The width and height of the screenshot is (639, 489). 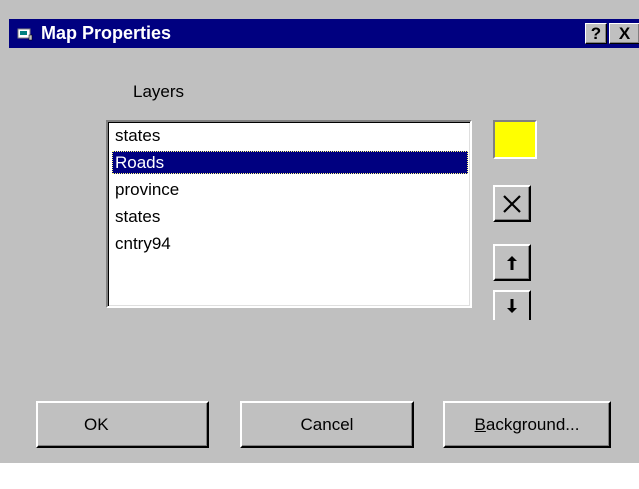 What do you see at coordinates (106, 33) in the screenshot?
I see `window-title: Map Properties` at bounding box center [106, 33].